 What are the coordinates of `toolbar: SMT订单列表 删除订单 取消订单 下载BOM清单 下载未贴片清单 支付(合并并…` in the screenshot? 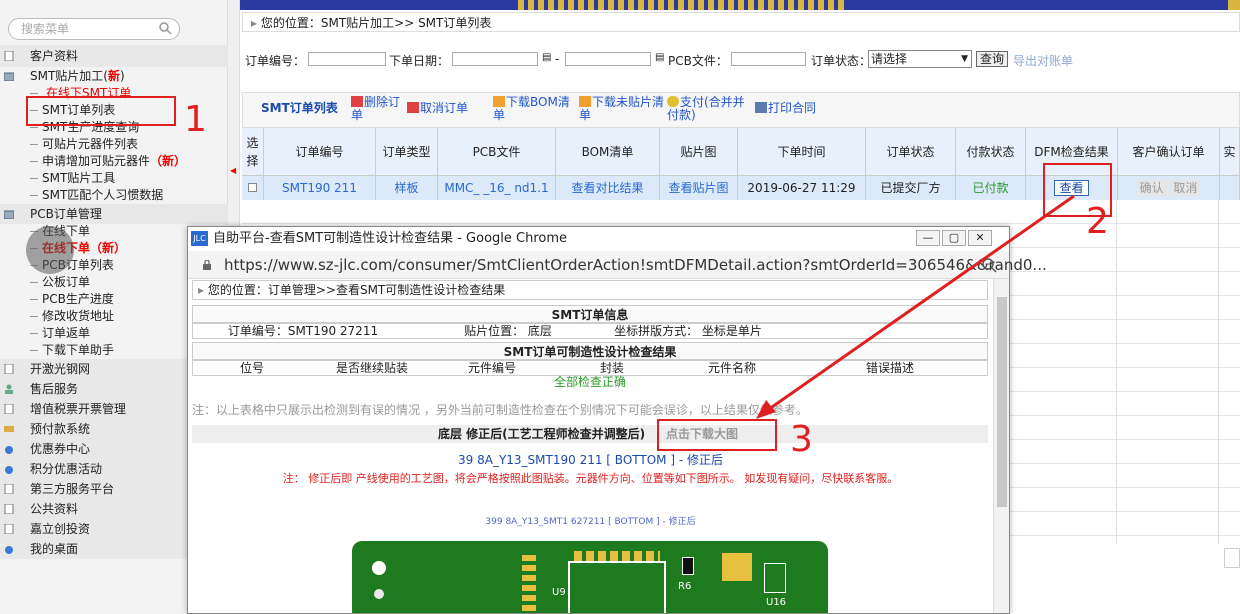 It's located at (741, 110).